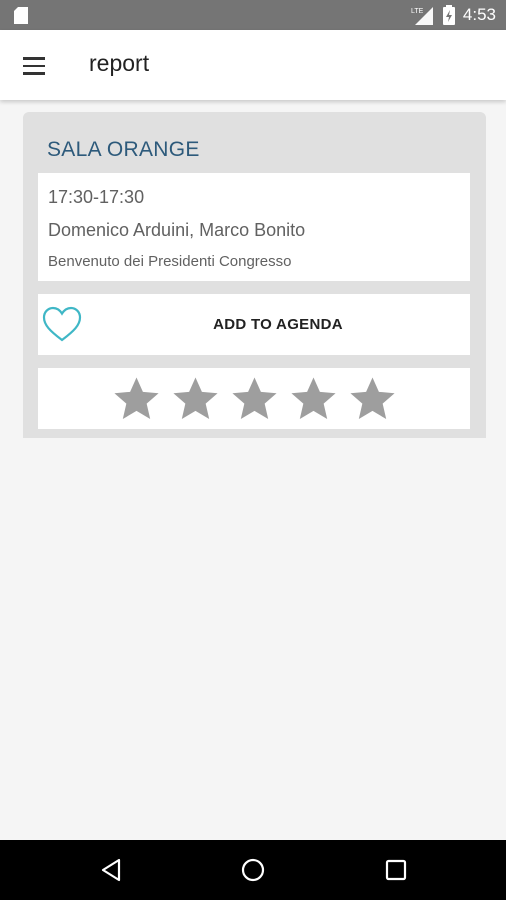 Image resolution: width=506 pixels, height=900 pixels. Describe the element at coordinates (479, 14) in the screenshot. I see `status-time: 4:53` at that location.